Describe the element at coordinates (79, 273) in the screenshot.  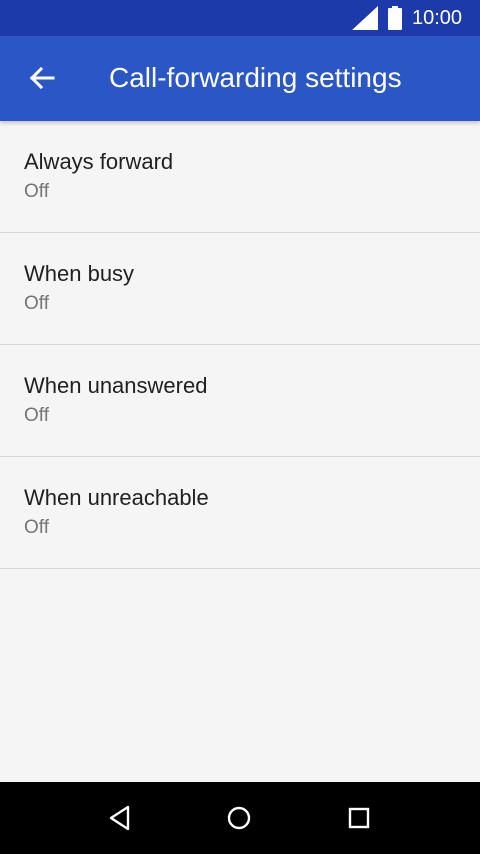
I see `setting-title: When busy` at that location.